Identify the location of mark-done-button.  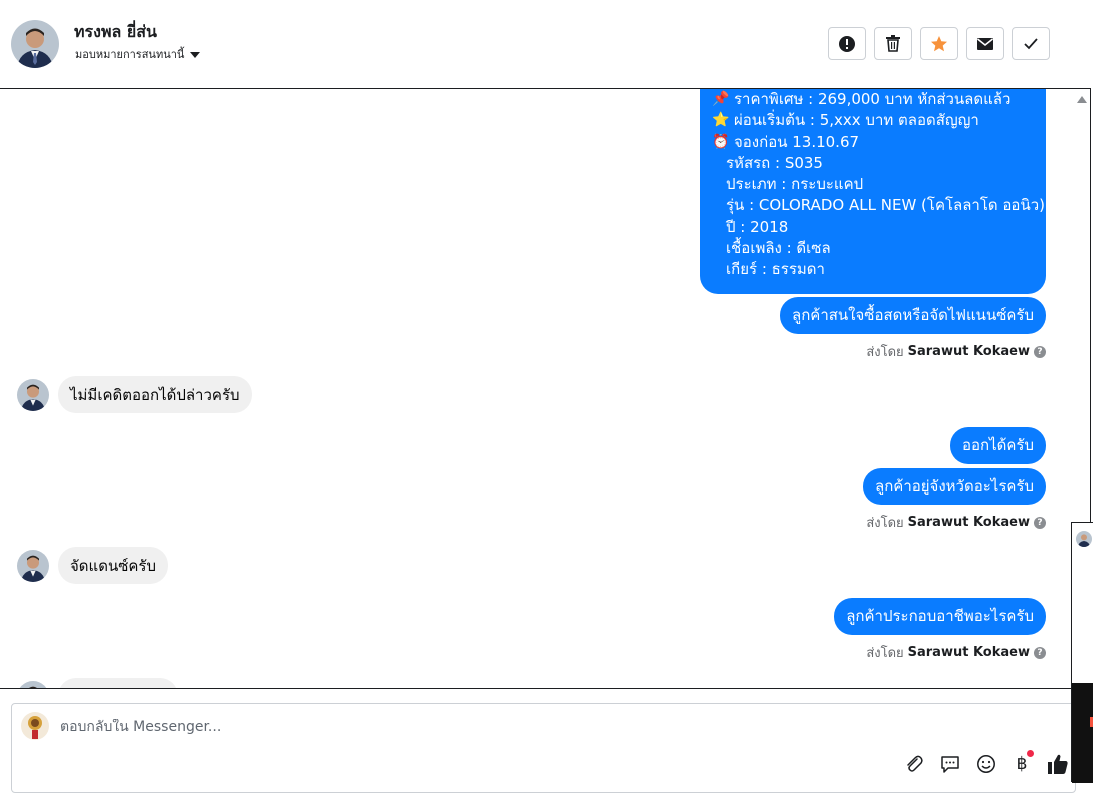
(1031, 43).